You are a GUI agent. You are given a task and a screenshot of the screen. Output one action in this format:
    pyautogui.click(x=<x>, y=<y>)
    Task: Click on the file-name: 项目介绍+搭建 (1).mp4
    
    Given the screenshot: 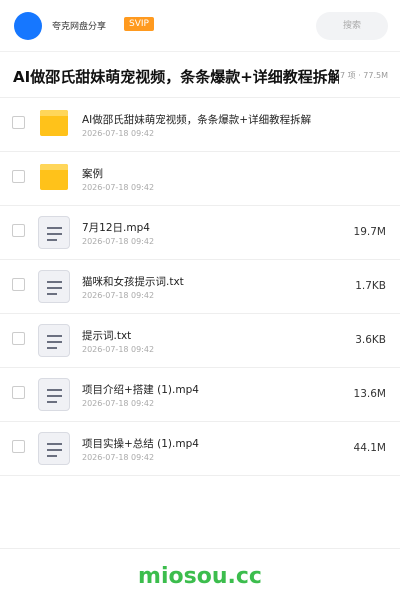 What is the action you would take?
    pyautogui.click(x=140, y=390)
    